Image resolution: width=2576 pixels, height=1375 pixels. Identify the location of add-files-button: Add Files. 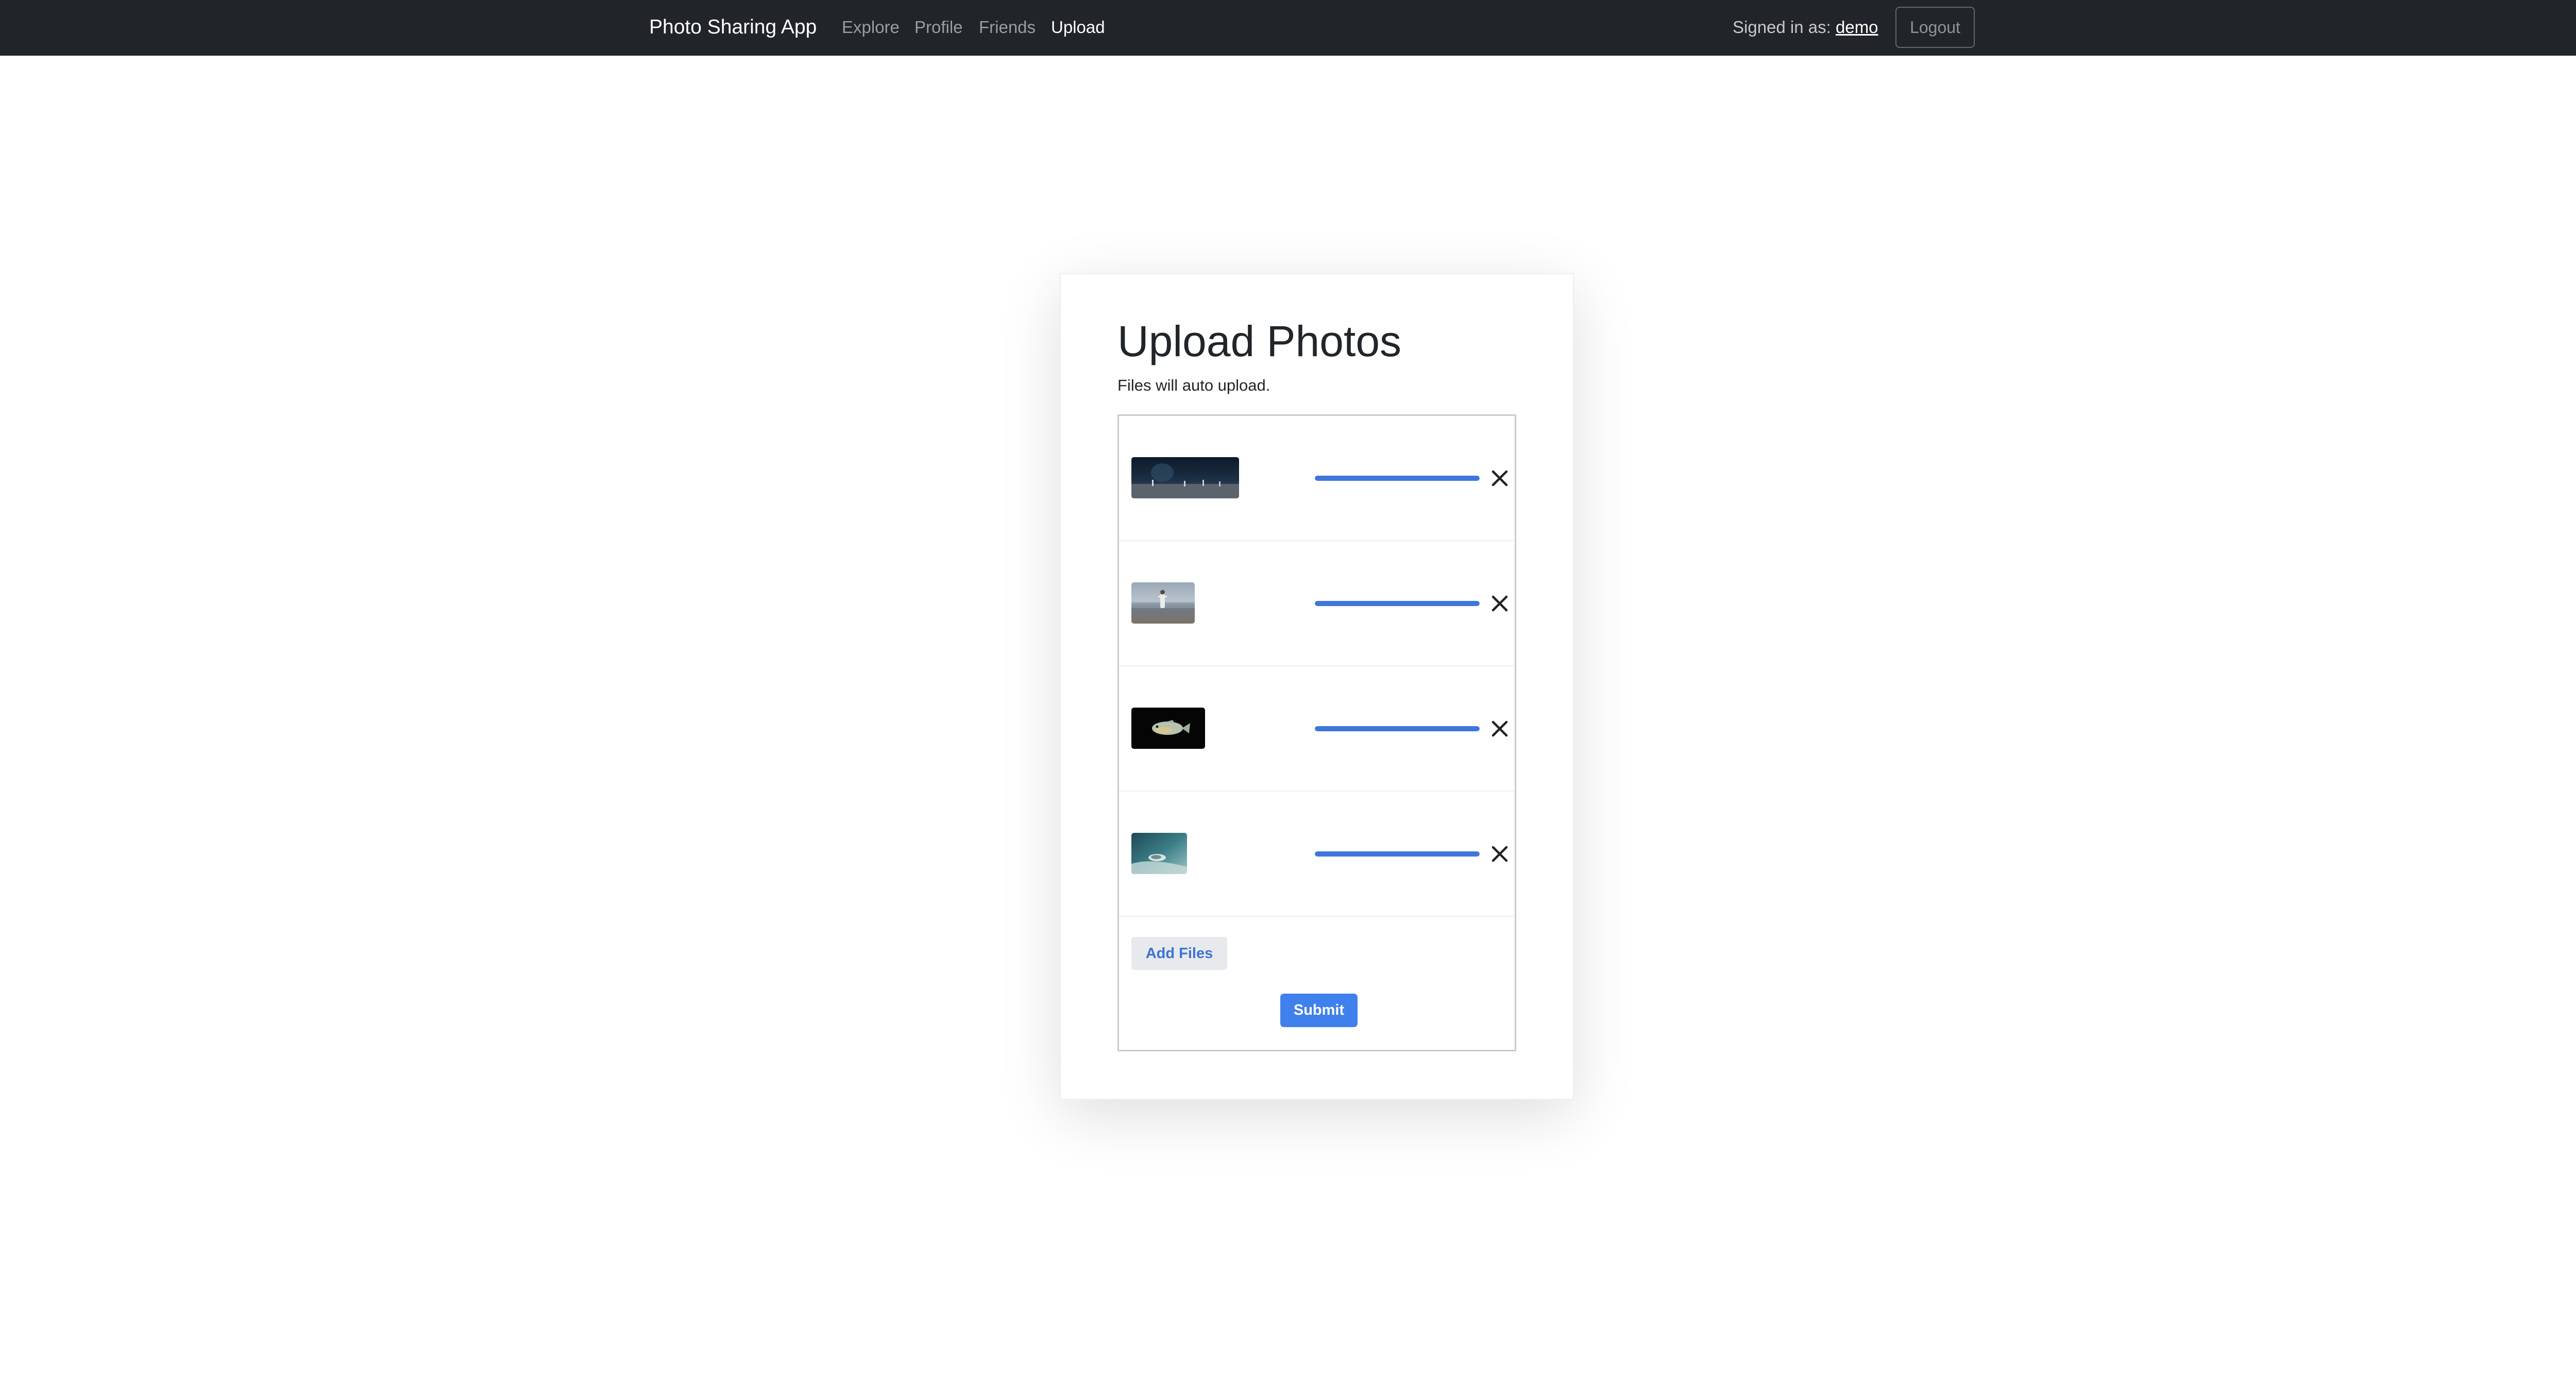
(1179, 953).